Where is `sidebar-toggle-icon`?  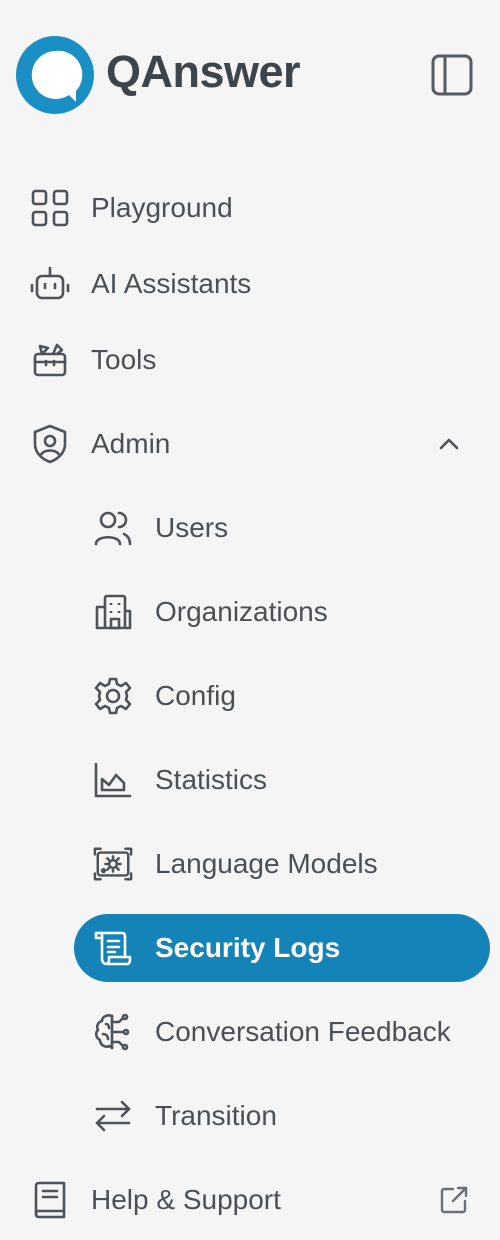
sidebar-toggle-icon is located at coordinates (452, 75).